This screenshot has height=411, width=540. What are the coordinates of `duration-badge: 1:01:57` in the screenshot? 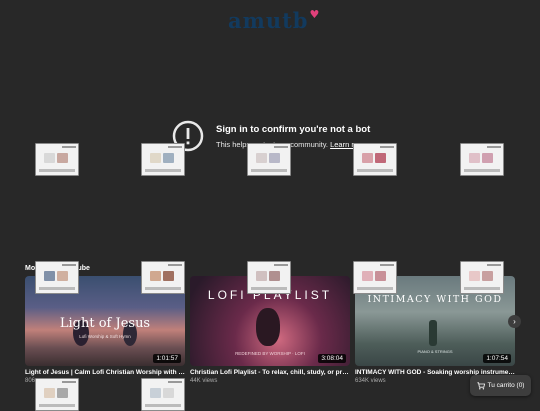 It's located at (167, 358).